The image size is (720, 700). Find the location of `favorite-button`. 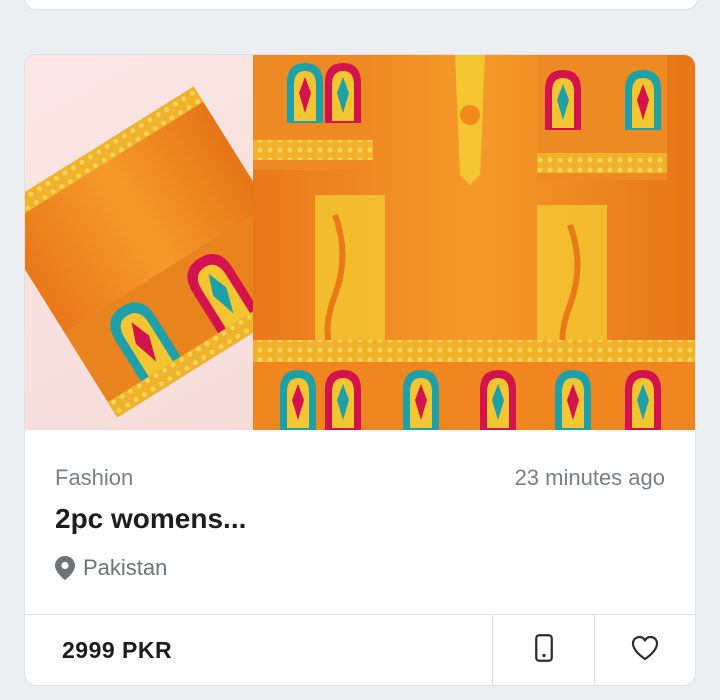

favorite-button is located at coordinates (644, 650).